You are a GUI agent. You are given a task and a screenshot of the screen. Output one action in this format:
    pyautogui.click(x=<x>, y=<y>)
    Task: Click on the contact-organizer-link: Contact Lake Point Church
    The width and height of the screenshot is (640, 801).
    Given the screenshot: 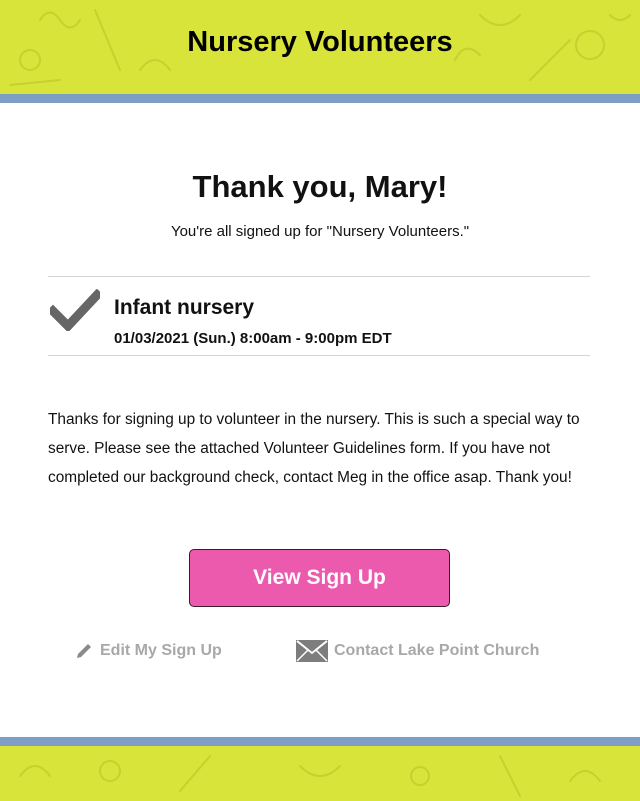 What is the action you would take?
    pyautogui.click(x=417, y=651)
    